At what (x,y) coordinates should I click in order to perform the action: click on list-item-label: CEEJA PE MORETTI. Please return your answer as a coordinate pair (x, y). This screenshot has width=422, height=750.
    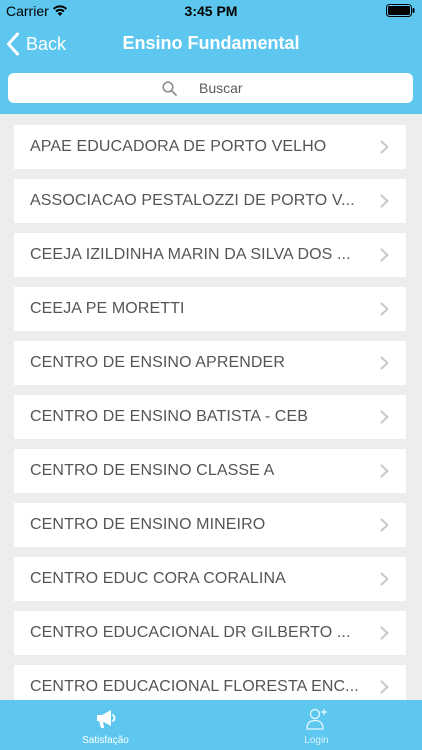
    Looking at the image, I should click on (107, 308).